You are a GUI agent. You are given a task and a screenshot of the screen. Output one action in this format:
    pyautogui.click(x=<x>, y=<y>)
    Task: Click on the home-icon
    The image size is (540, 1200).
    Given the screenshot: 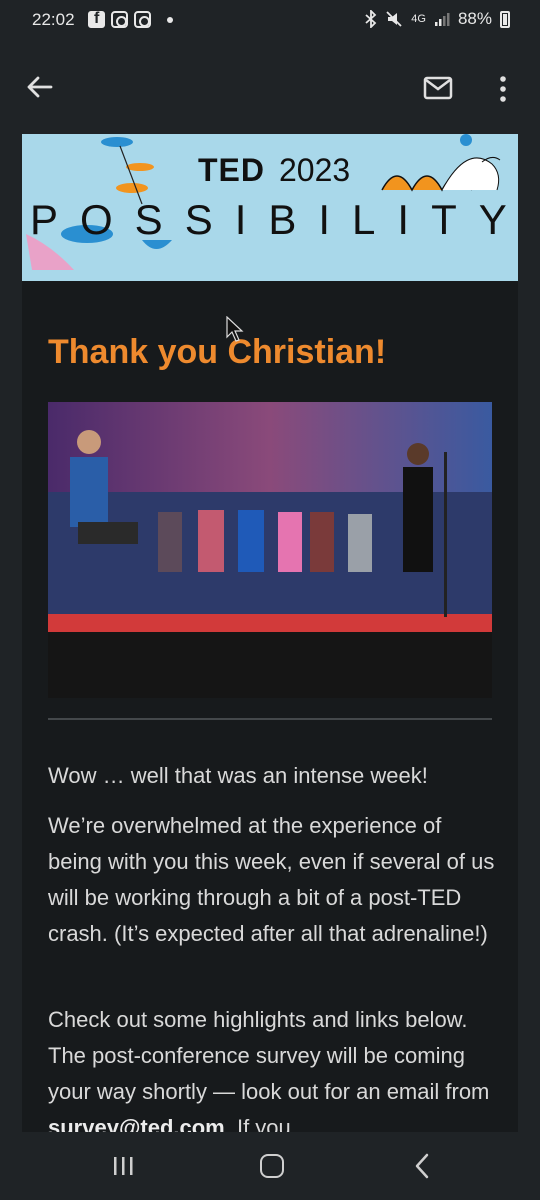 What is the action you would take?
    pyautogui.click(x=272, y=1166)
    